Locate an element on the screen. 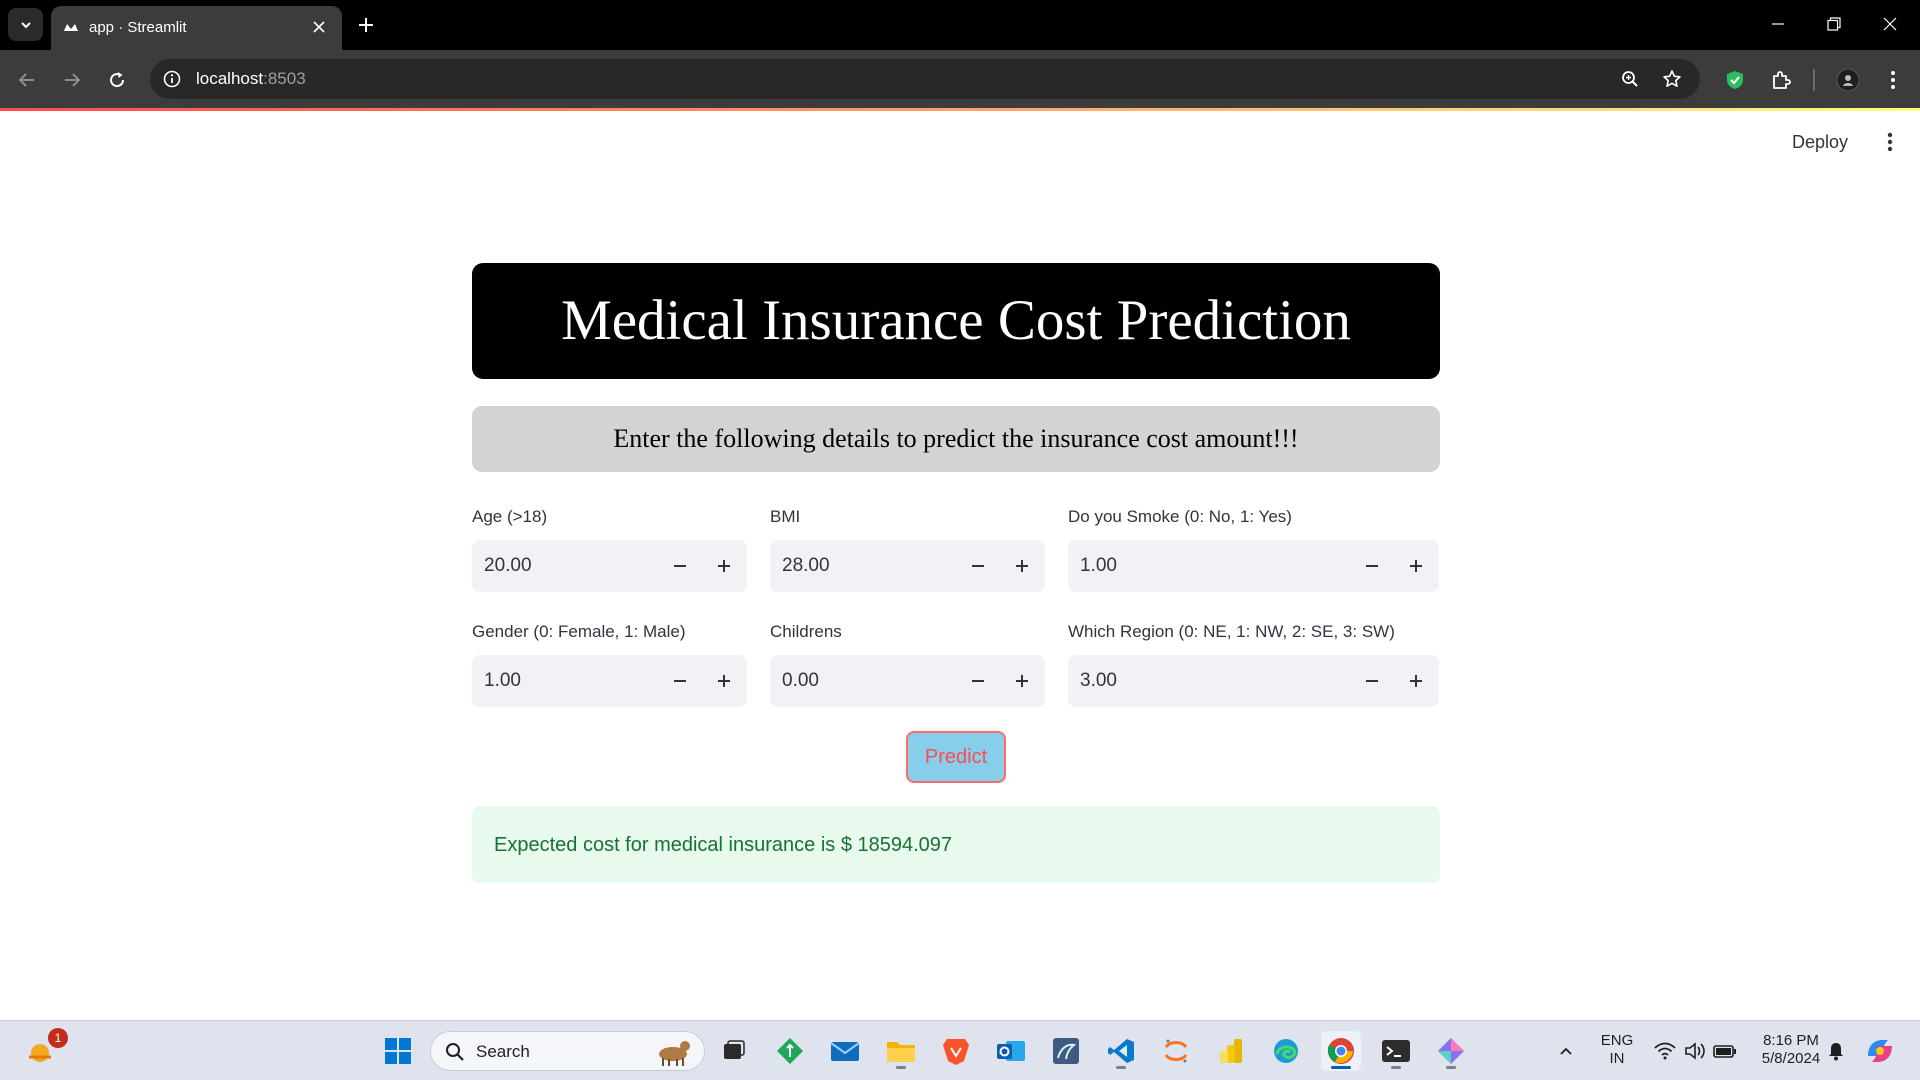 The height and width of the screenshot is (1080, 1920). profile-avatar-icon is located at coordinates (1848, 80).